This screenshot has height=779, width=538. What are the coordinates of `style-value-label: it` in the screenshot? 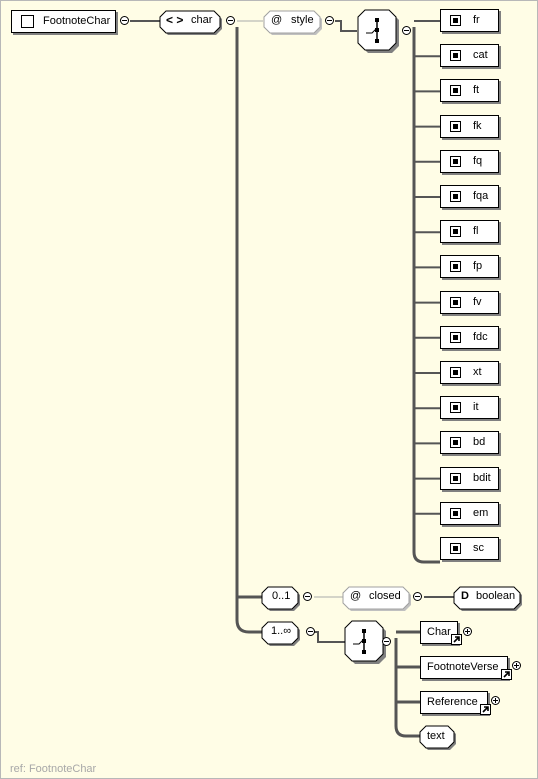 It's located at (476, 407).